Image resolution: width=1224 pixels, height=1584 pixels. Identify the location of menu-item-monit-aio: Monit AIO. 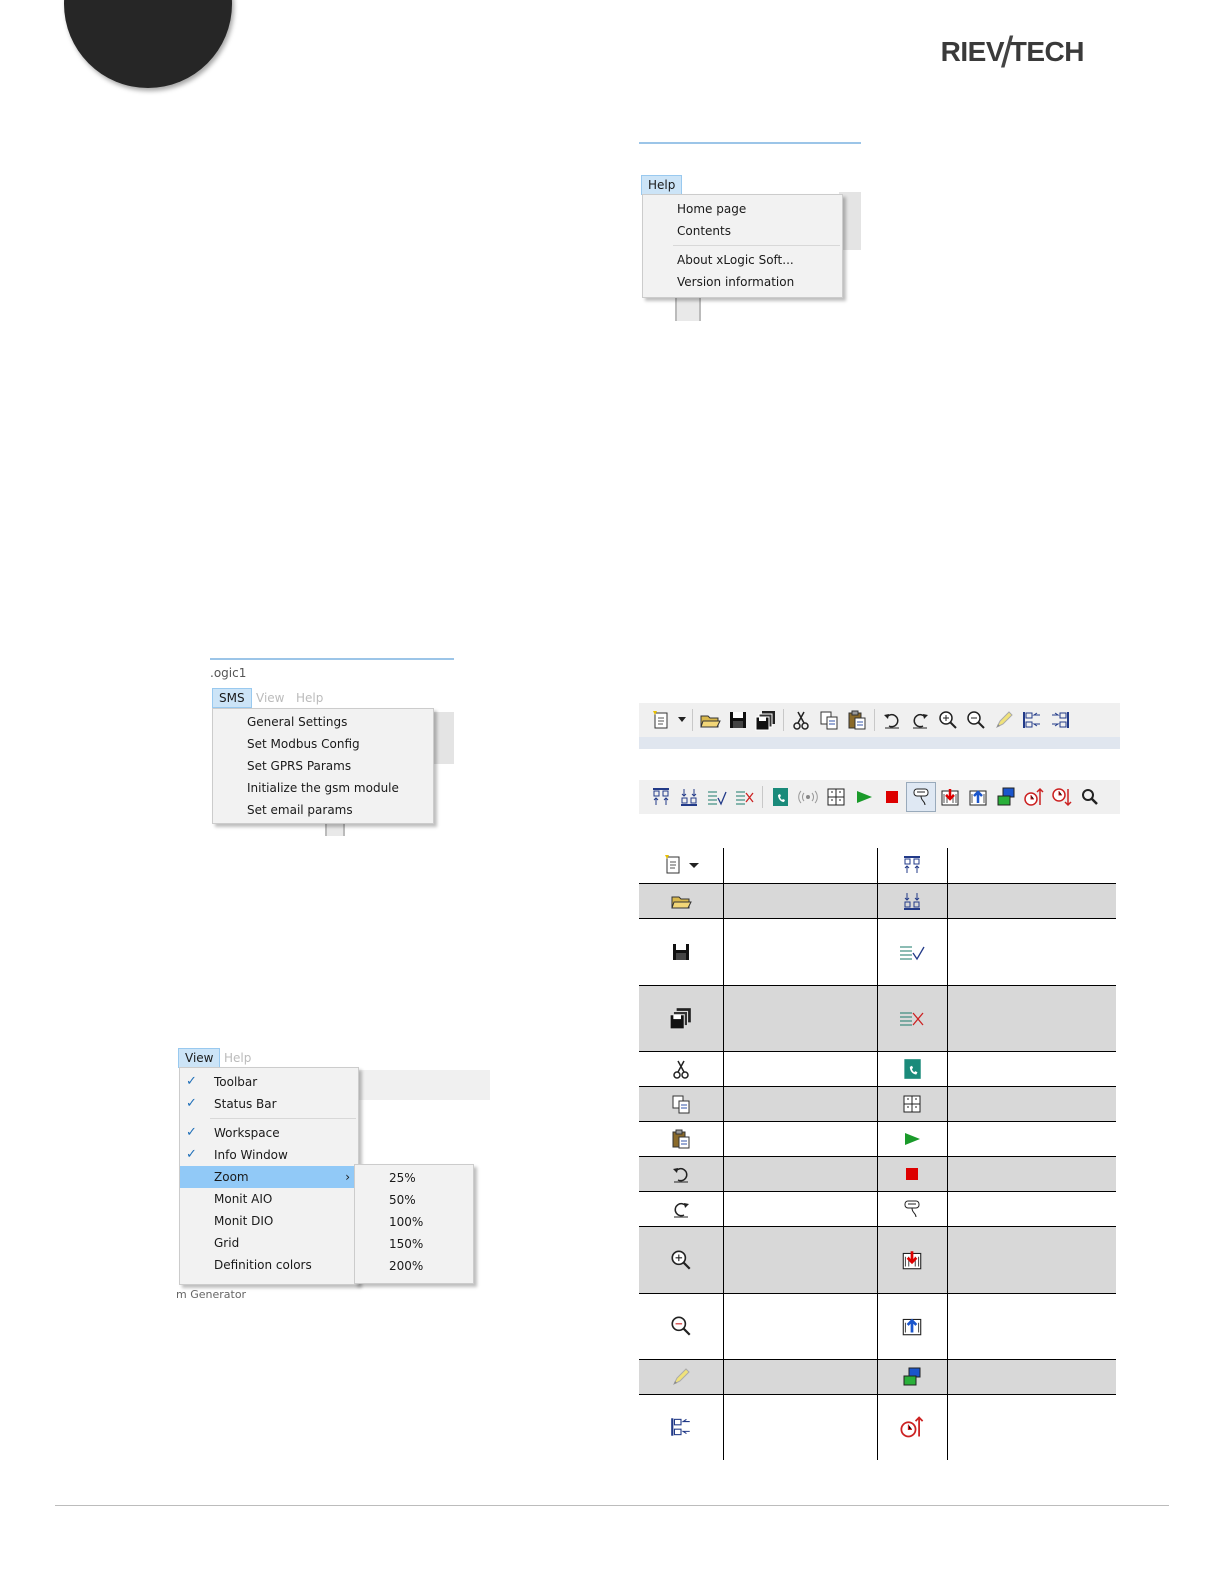
(269, 1199).